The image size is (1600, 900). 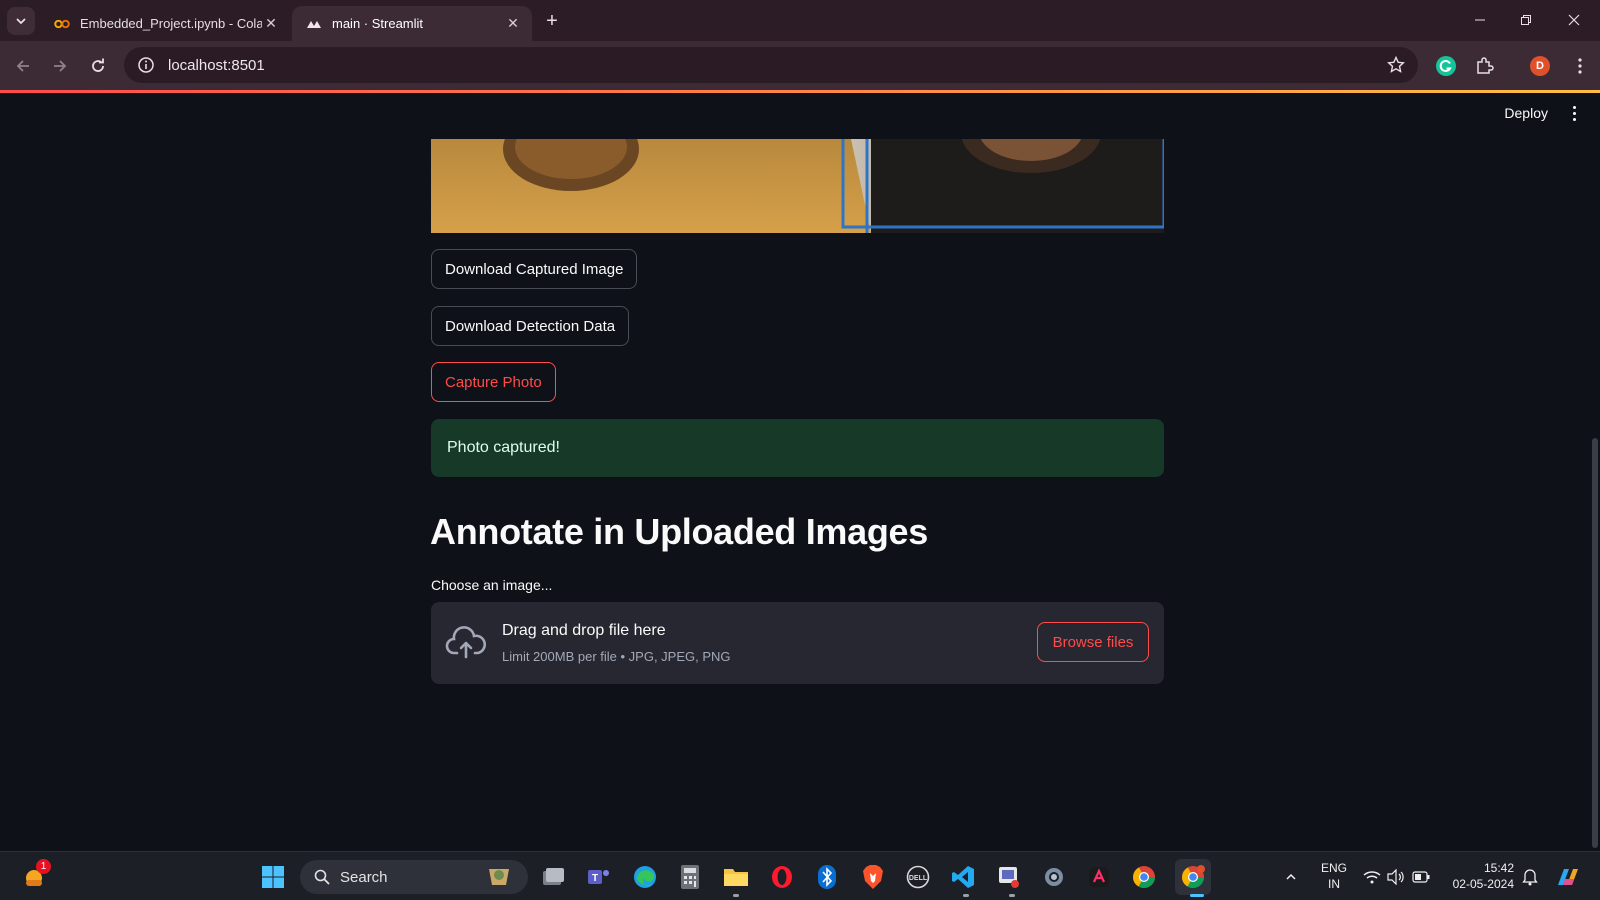 What do you see at coordinates (736, 877) in the screenshot?
I see `file-explorer-icon` at bounding box center [736, 877].